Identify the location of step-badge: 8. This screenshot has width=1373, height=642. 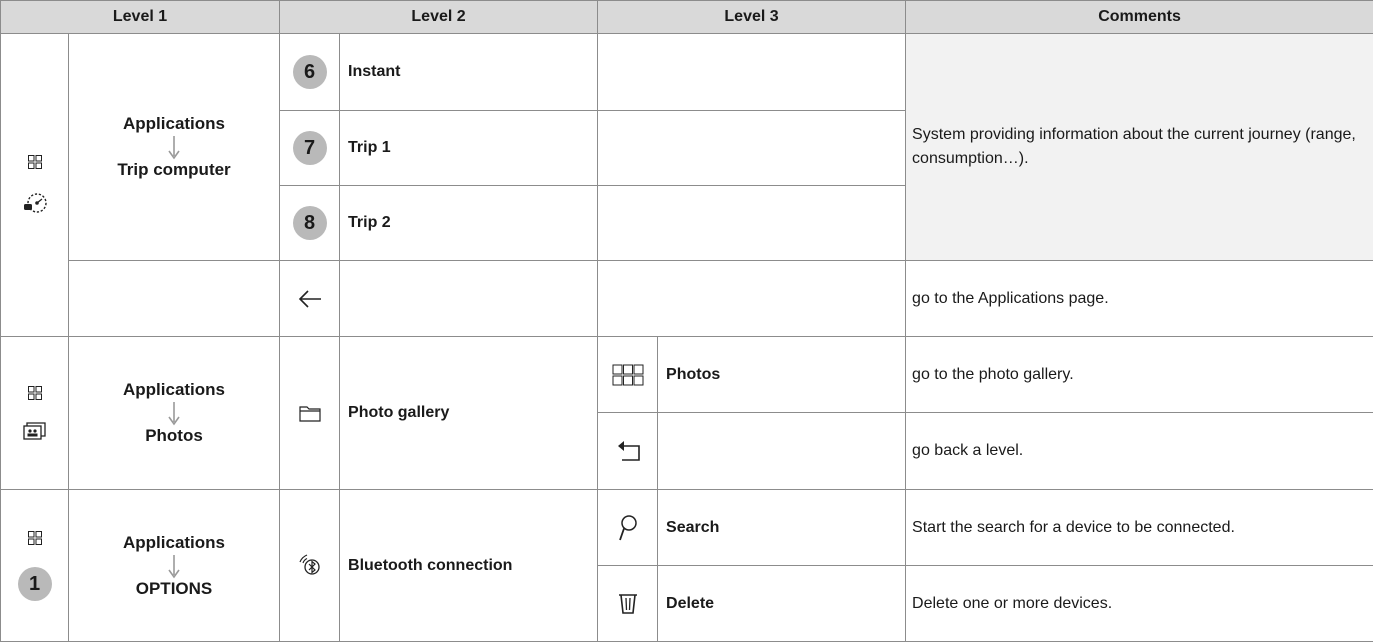
(310, 223).